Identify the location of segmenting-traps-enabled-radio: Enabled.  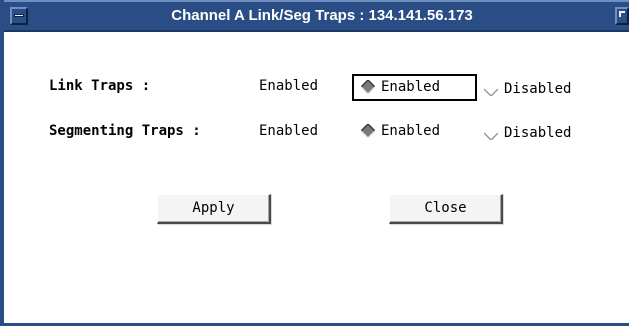
(400, 131).